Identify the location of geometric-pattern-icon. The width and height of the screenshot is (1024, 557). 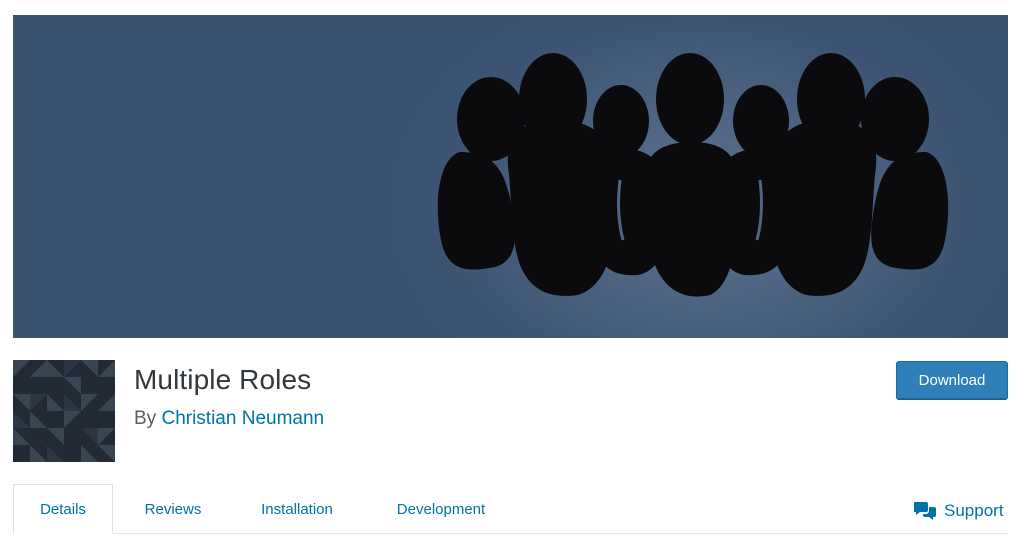
(64, 411).